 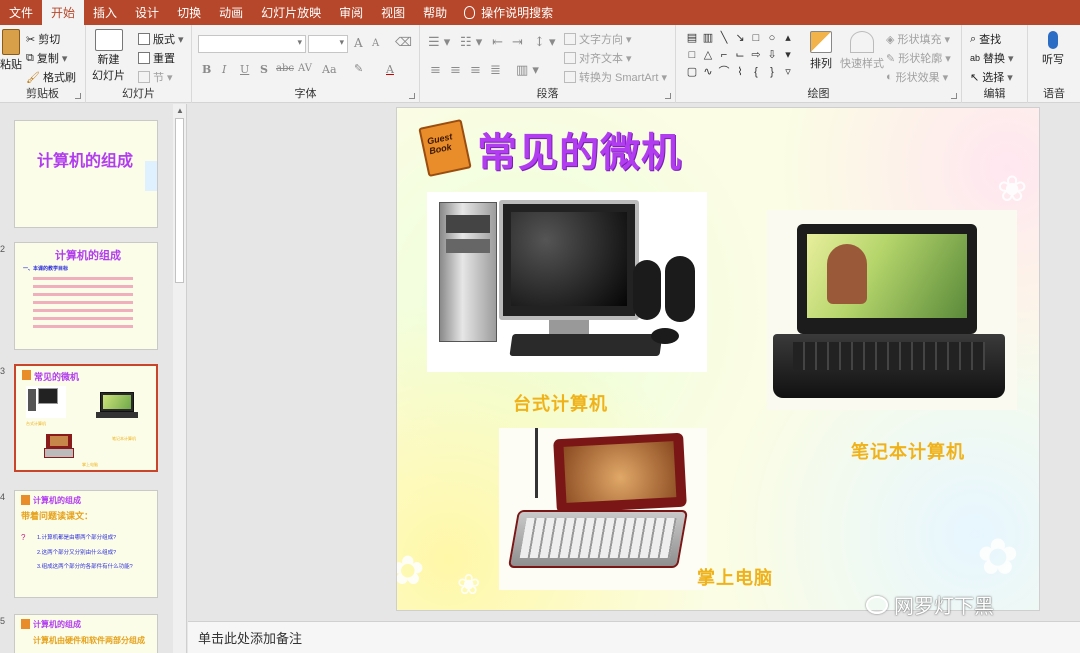 What do you see at coordinates (86, 418) in the screenshot?
I see `slide-thumb-3: 常见的微机 台式计算机 笔记本计算机 掌上电脑` at bounding box center [86, 418].